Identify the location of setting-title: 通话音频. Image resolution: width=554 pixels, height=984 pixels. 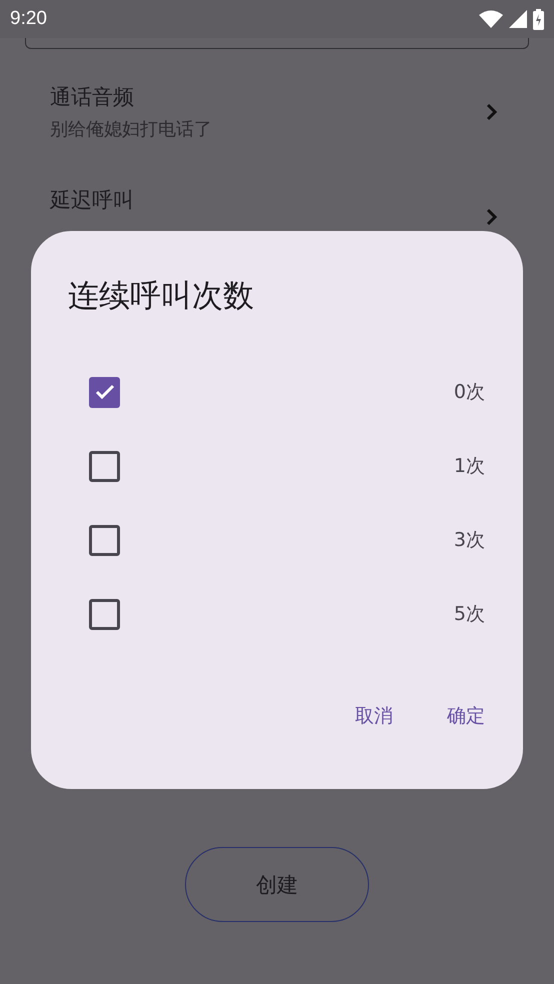
(92, 97).